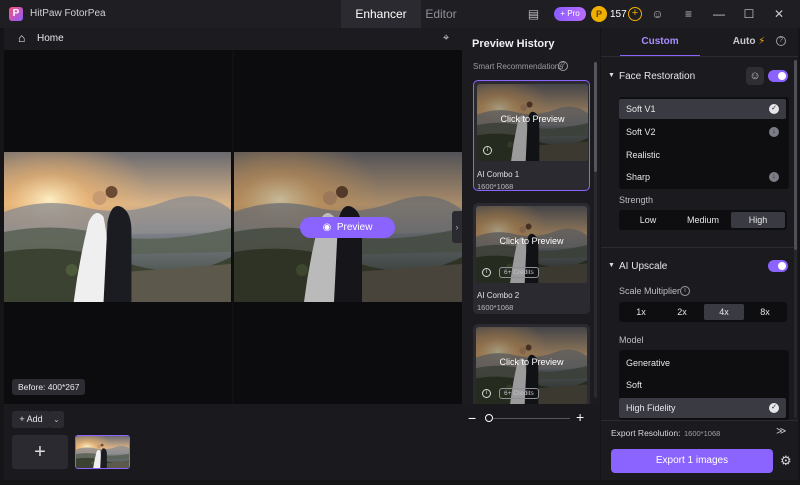 The height and width of the screenshot is (485, 800). I want to click on before-size-label: Before: 400*267, so click(49, 387).